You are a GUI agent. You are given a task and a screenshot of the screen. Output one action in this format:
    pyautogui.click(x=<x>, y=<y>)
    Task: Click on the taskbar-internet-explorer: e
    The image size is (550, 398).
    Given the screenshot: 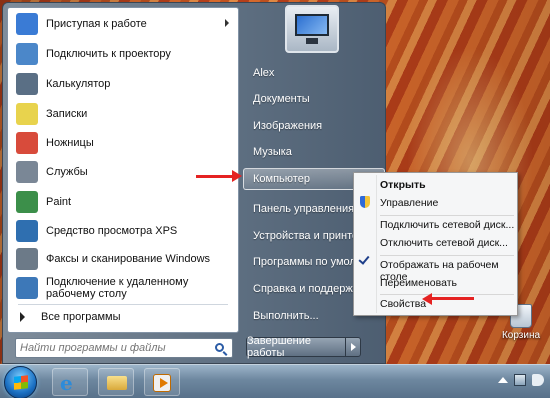 What is the action you would take?
    pyautogui.click(x=70, y=382)
    